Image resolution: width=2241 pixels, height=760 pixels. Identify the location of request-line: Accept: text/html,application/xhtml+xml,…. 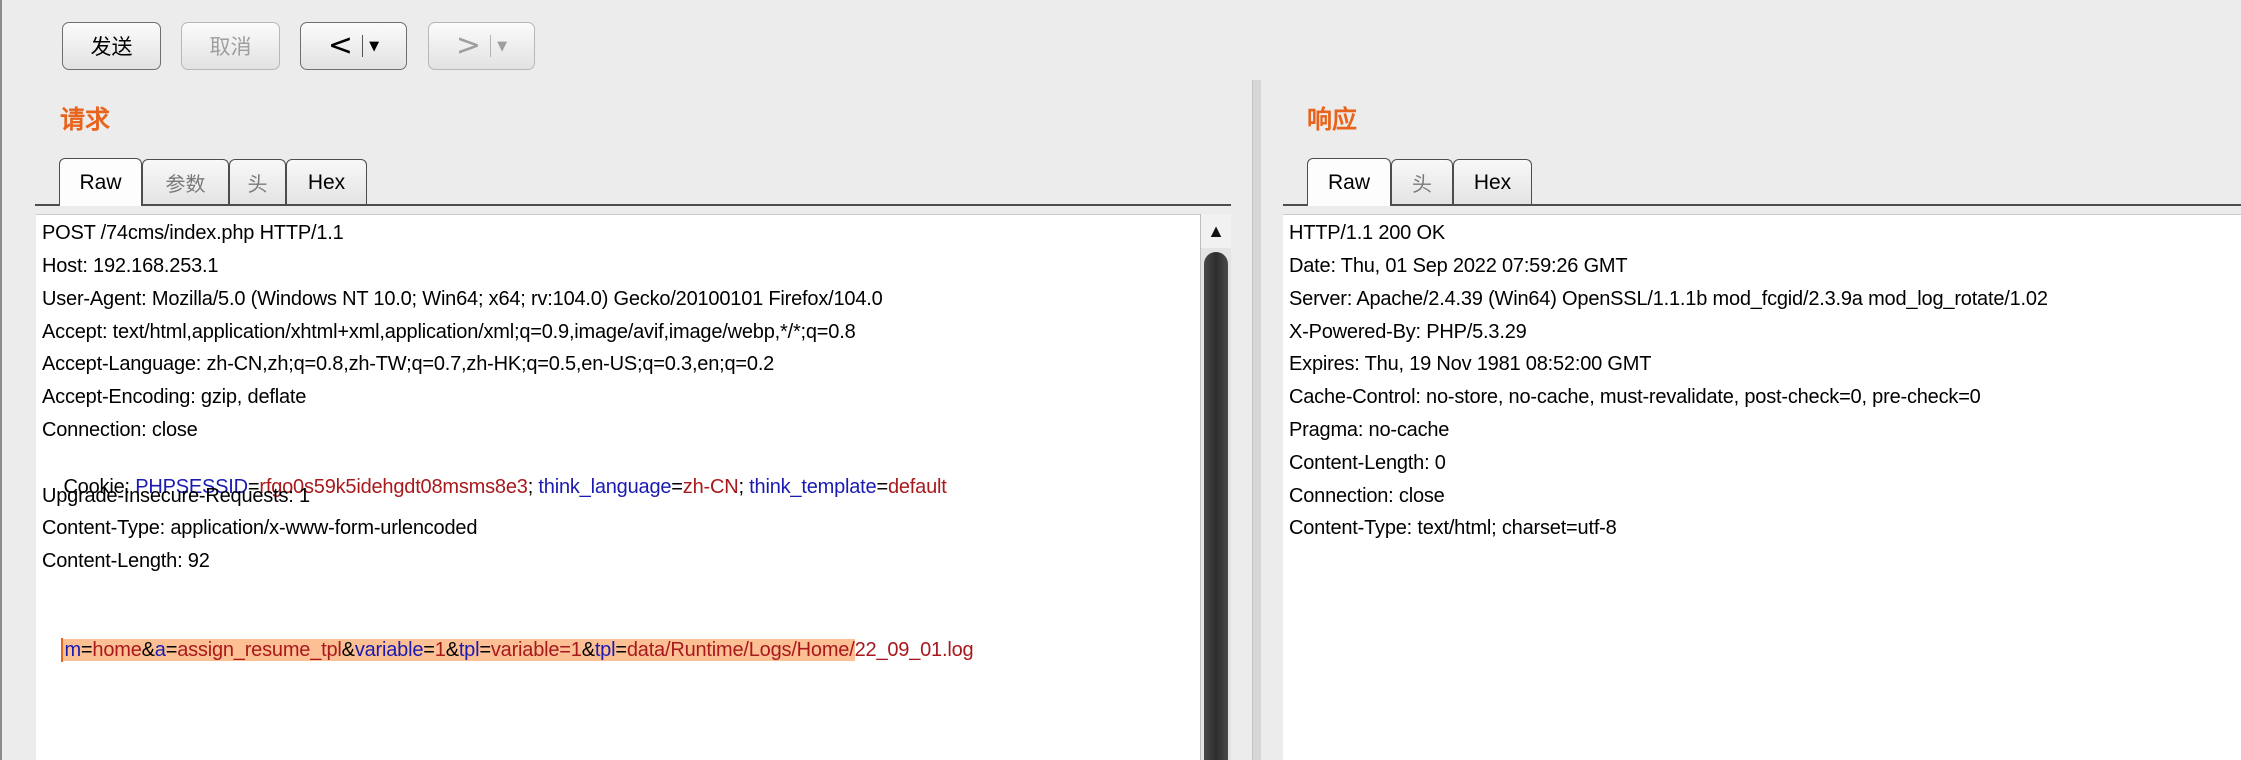
(449, 332).